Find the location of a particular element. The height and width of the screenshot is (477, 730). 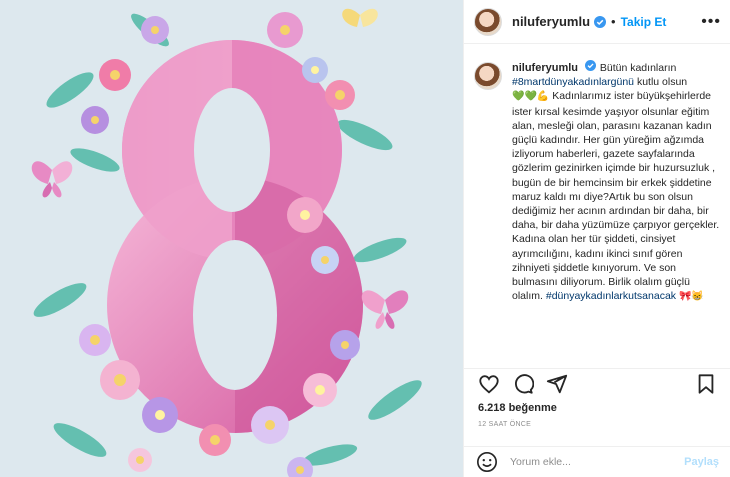

post-timestamp: 12 SAAT ÖNCE is located at coordinates (504, 424).